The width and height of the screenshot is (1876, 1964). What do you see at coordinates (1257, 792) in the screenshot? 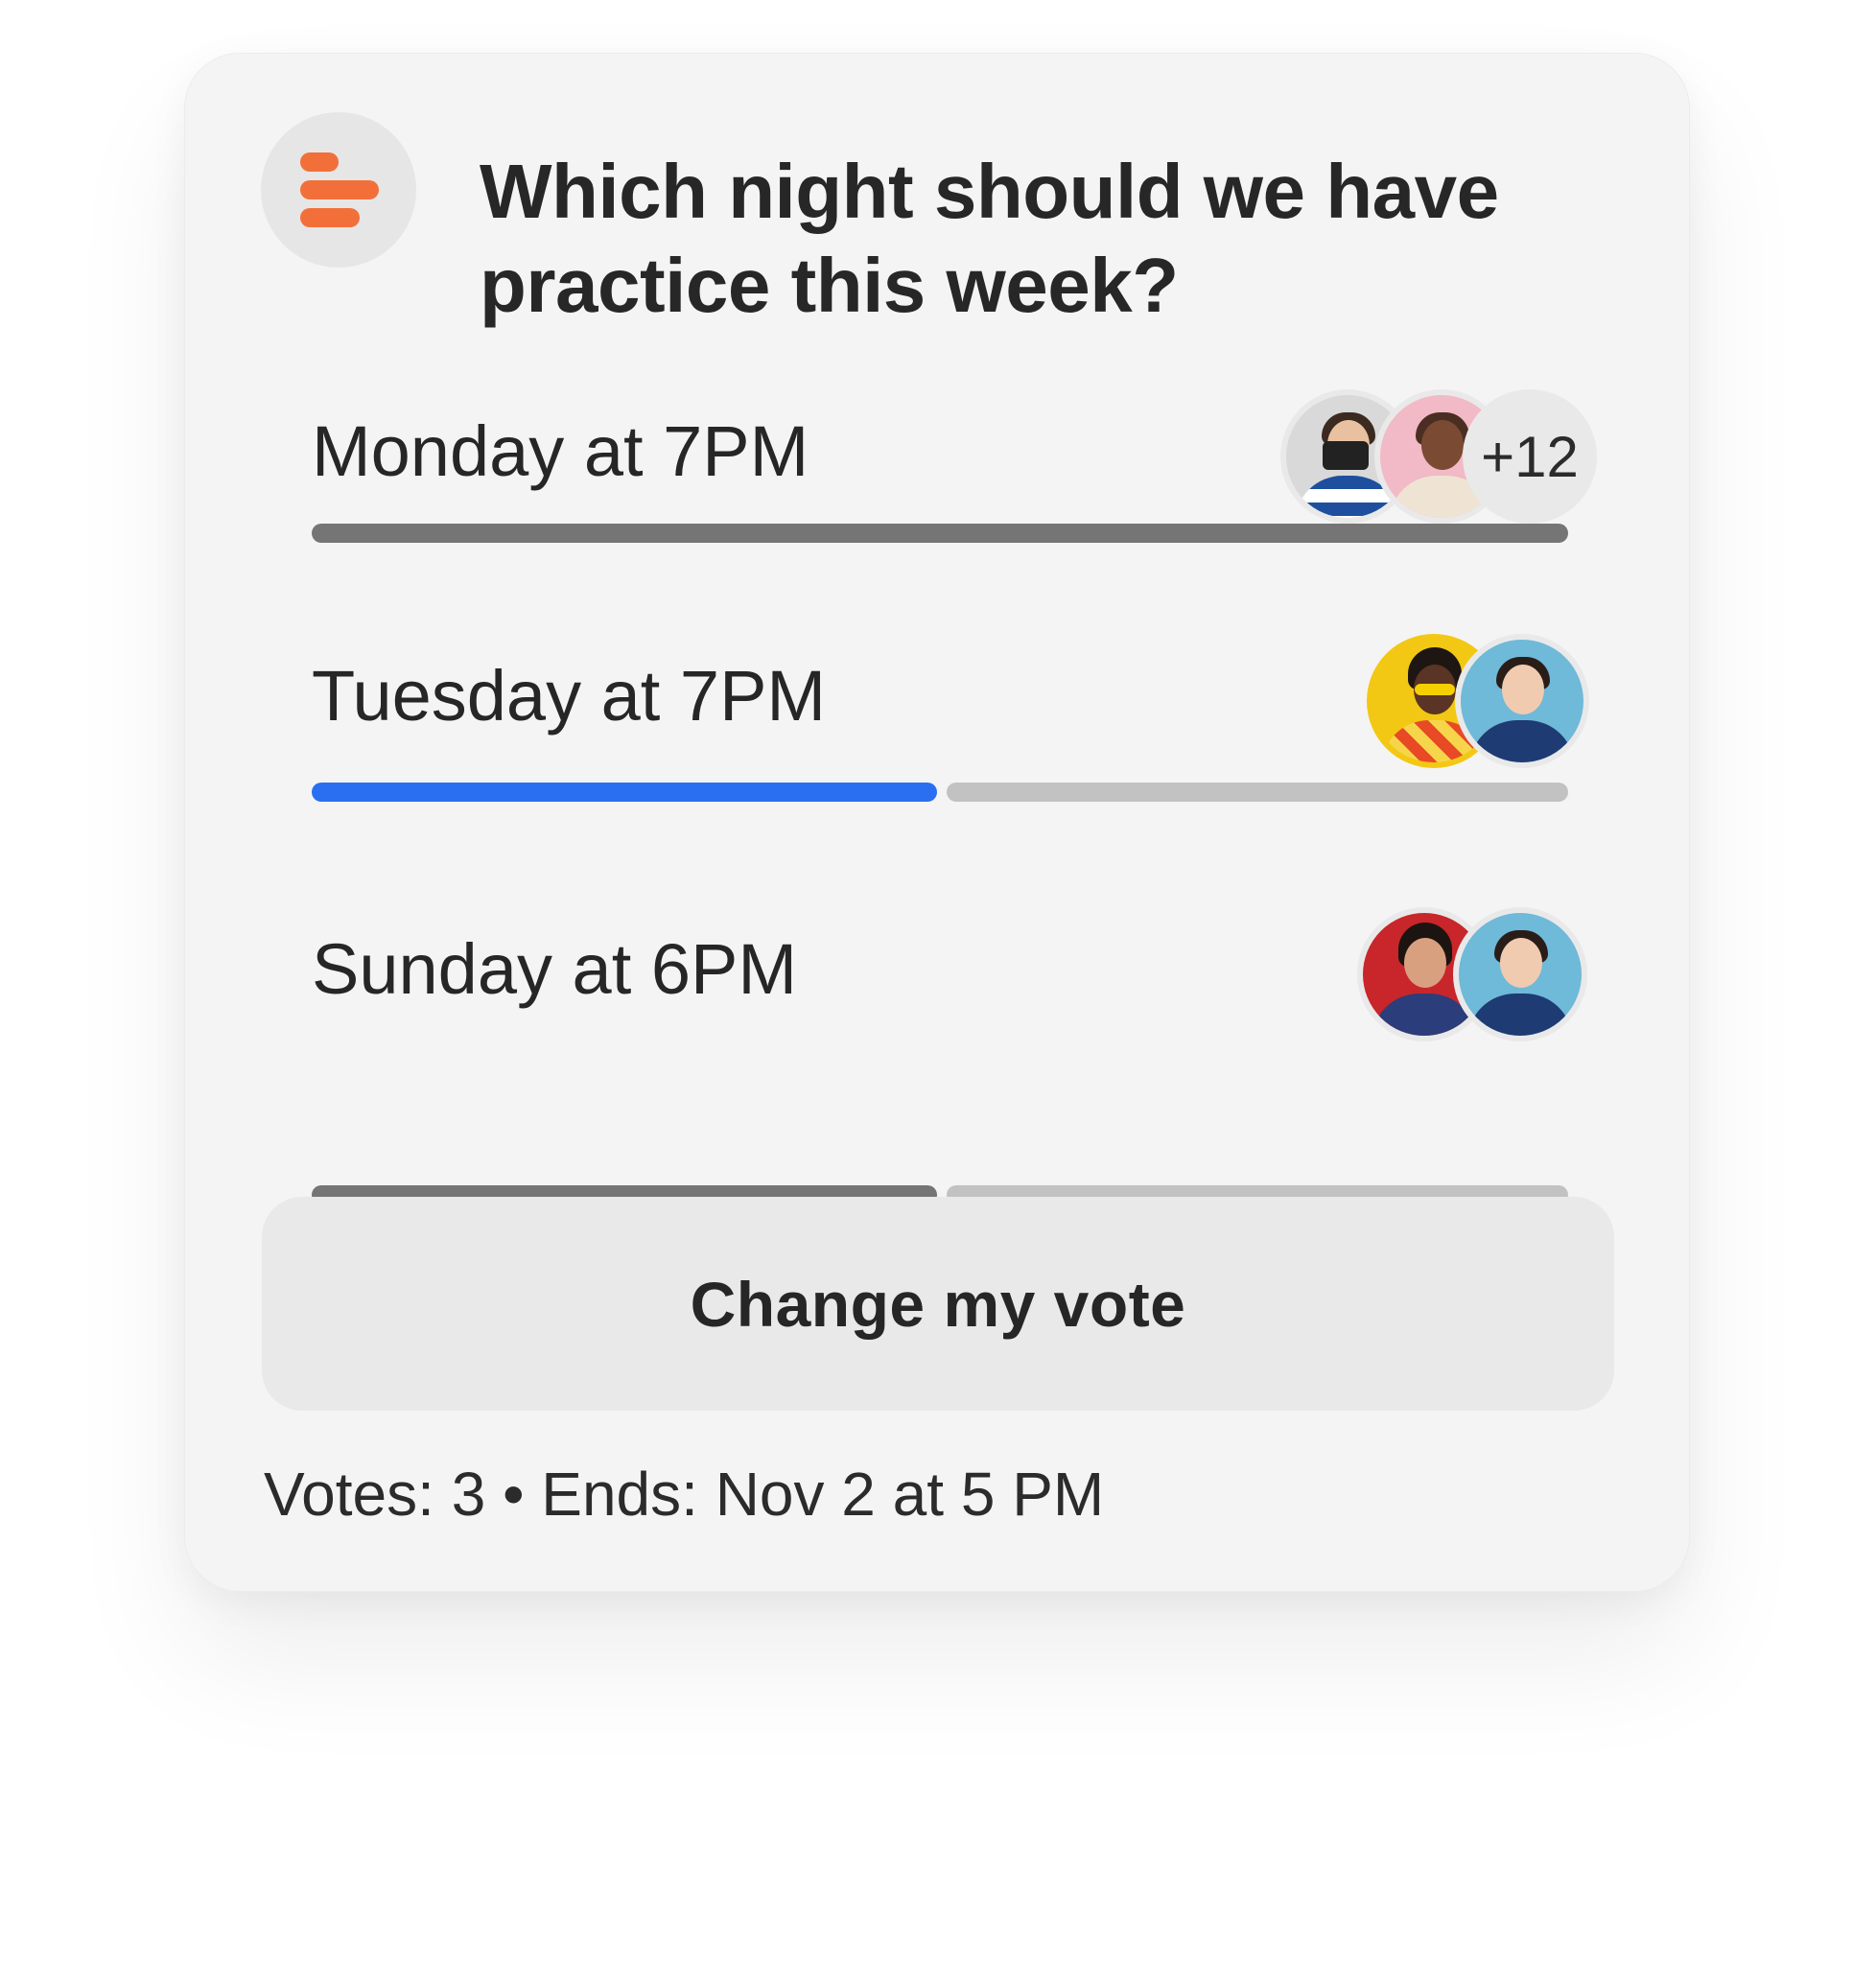
I see `option-progress-rest` at bounding box center [1257, 792].